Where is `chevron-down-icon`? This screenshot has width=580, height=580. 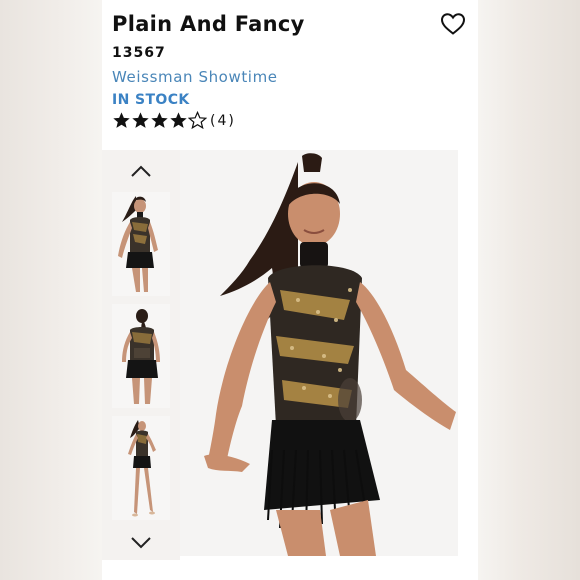 chevron-down-icon is located at coordinates (141, 543).